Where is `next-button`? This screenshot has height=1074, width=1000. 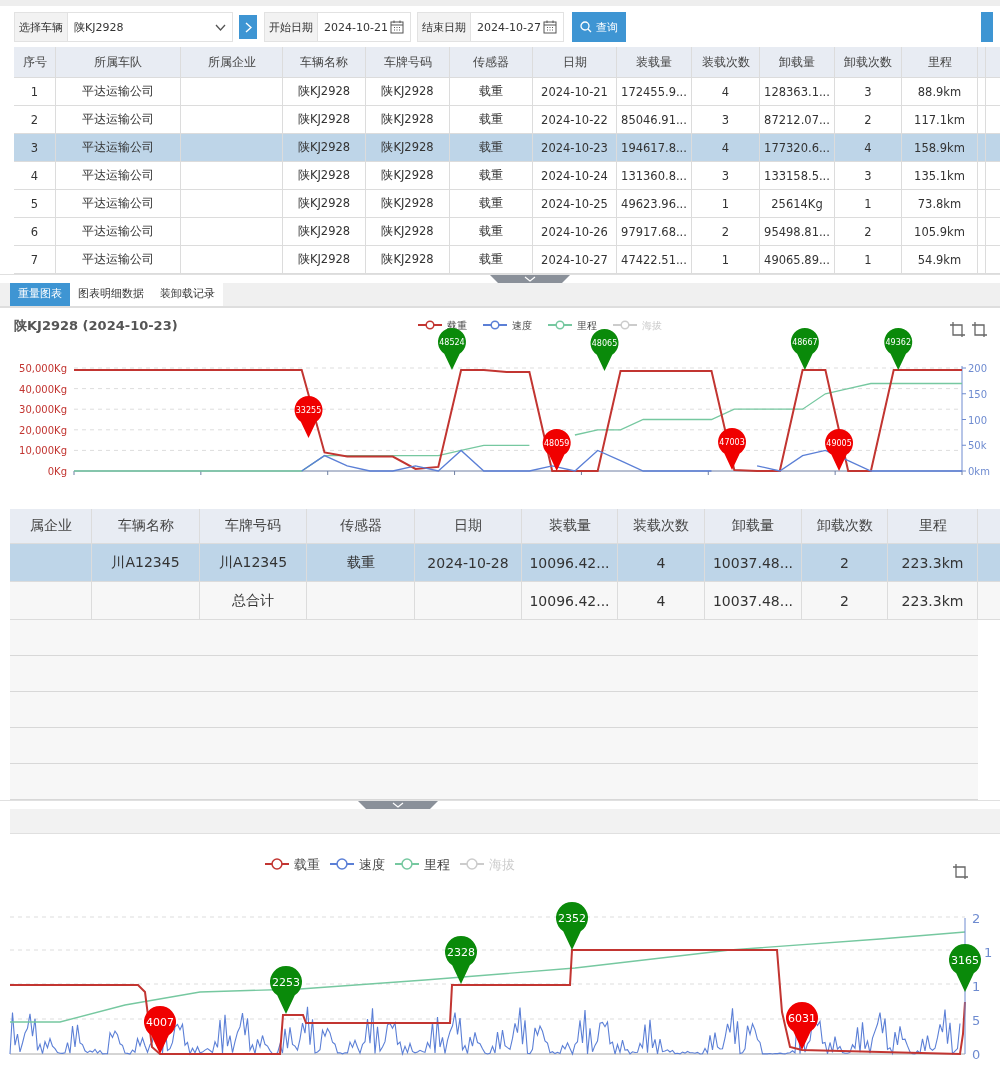 next-button is located at coordinates (248, 27).